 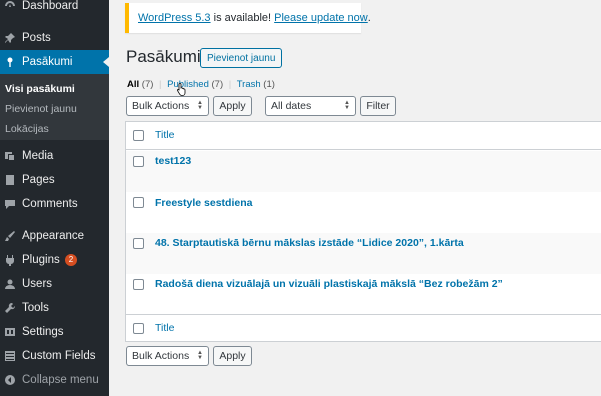 What do you see at coordinates (60, 380) in the screenshot?
I see `sidebar-item-label: Collapse menu` at bounding box center [60, 380].